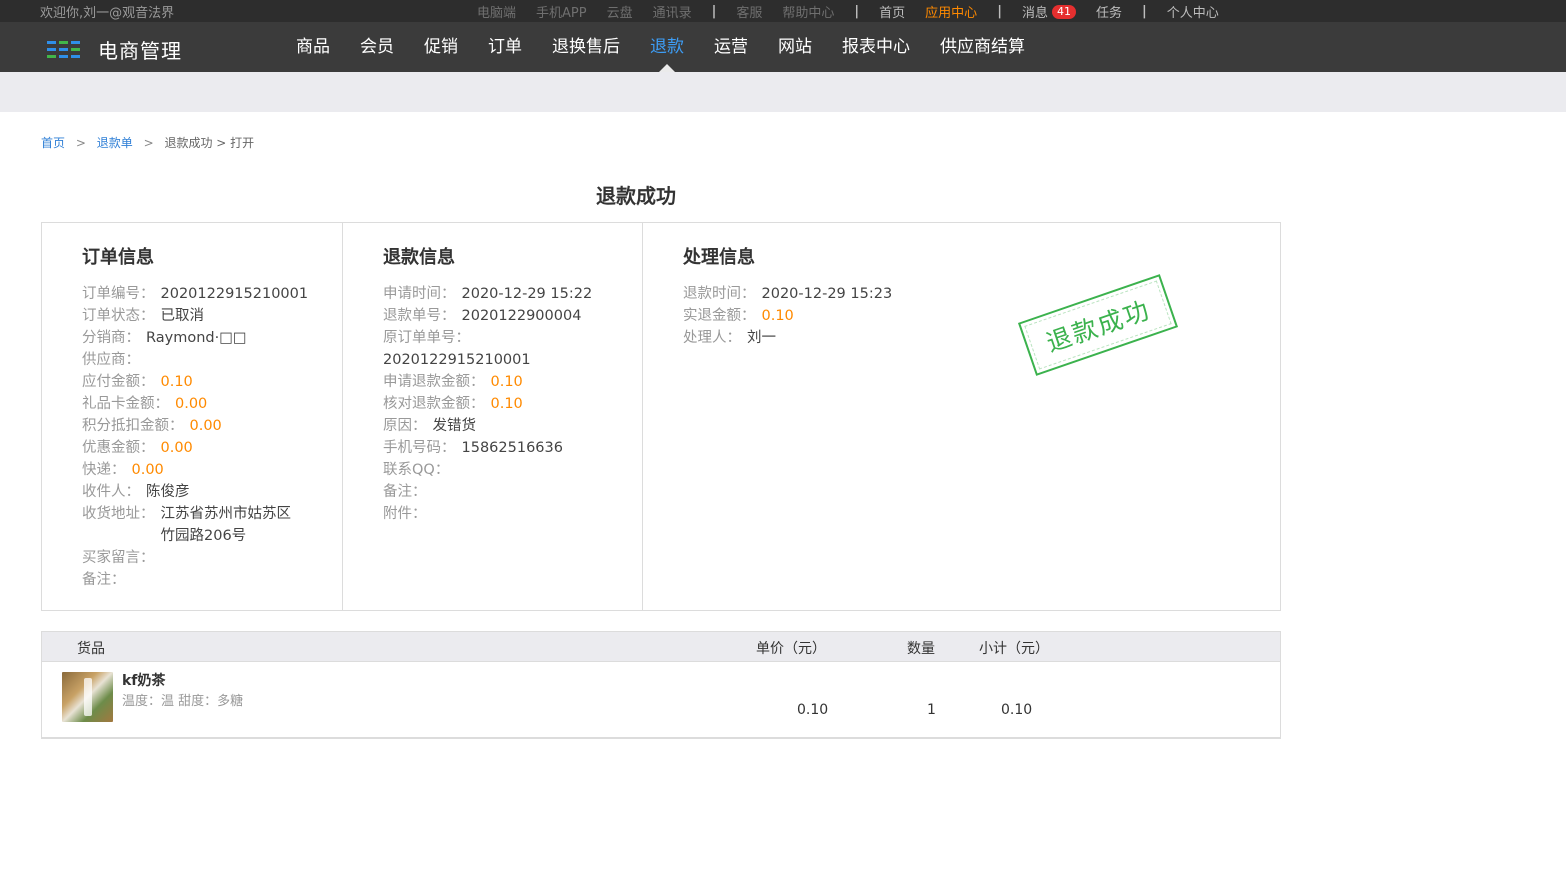  Describe the element at coordinates (506, 404) in the screenshot. I see `check-amount-value: 0.10` at that location.